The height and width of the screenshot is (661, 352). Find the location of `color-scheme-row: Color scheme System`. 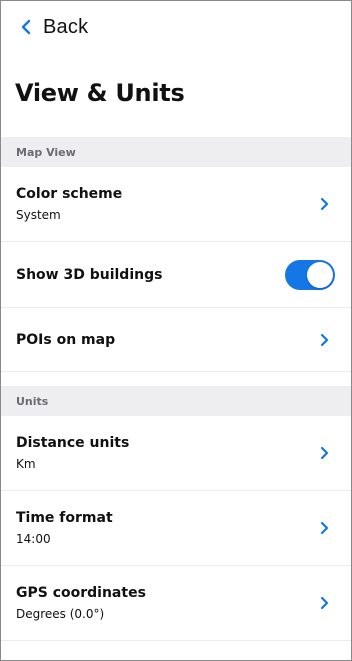

color-scheme-row: Color scheme System is located at coordinates (176, 204).